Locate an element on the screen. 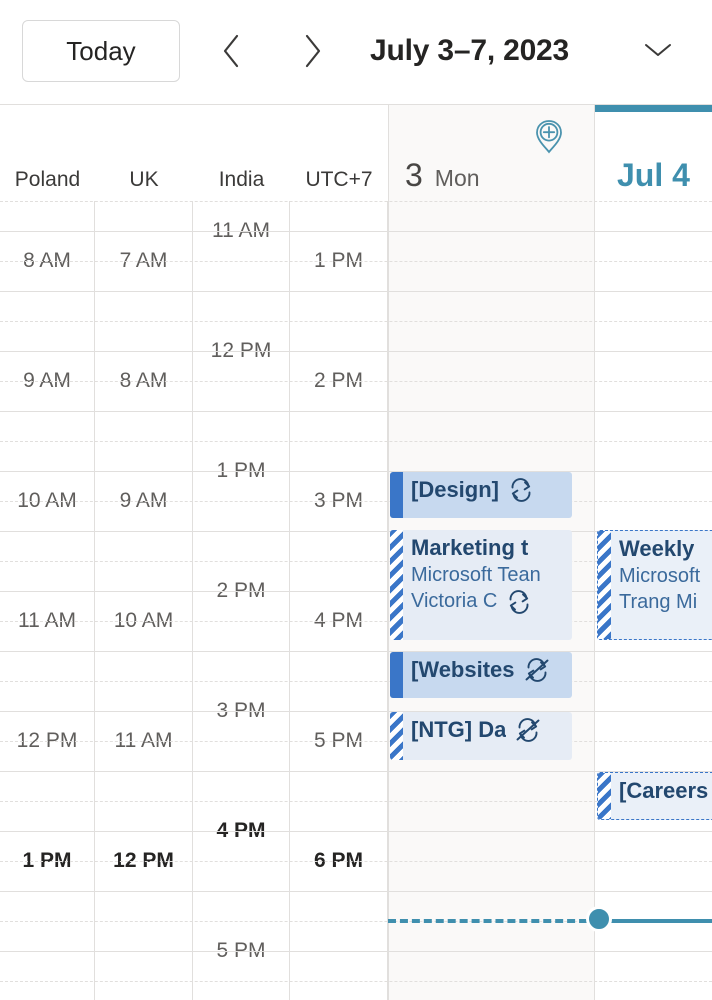 This screenshot has width=712, height=1000. event-title: Marketing t is located at coordinates (488, 547).